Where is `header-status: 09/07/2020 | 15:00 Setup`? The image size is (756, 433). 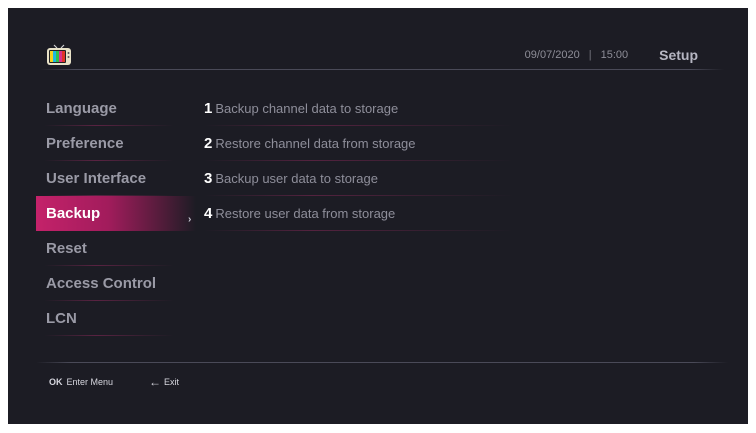 header-status: 09/07/2020 | 15:00 Setup is located at coordinates (611, 55).